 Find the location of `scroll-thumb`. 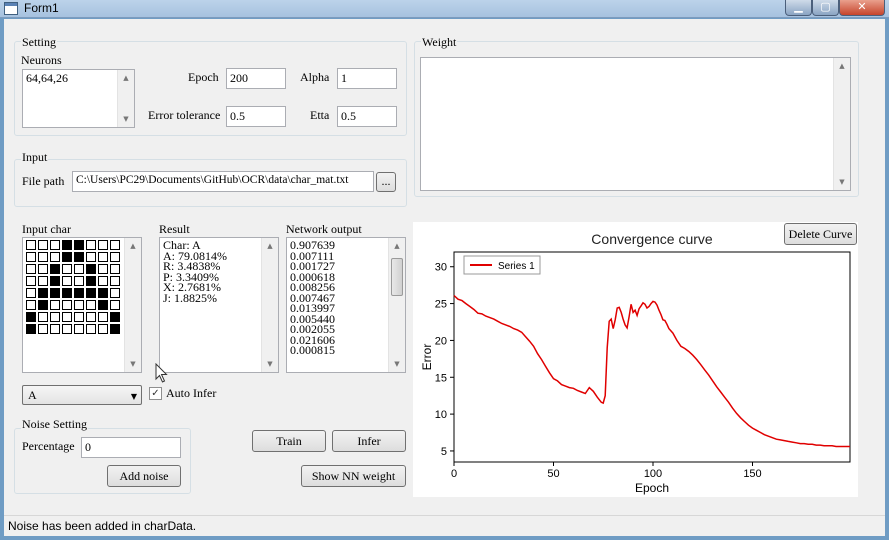

scroll-thumb is located at coordinates (397, 277).